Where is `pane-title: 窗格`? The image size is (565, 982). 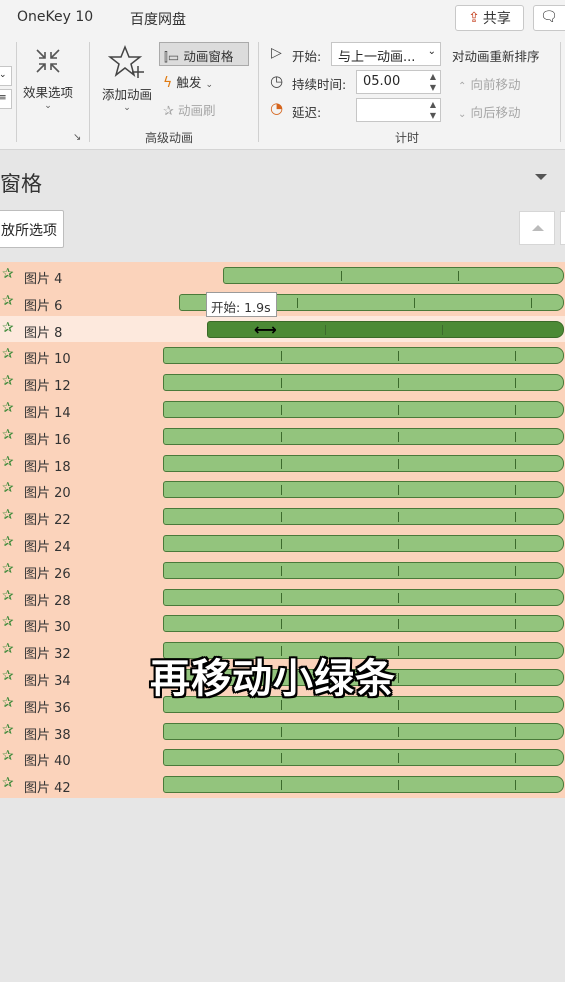 pane-title: 窗格 is located at coordinates (21, 184).